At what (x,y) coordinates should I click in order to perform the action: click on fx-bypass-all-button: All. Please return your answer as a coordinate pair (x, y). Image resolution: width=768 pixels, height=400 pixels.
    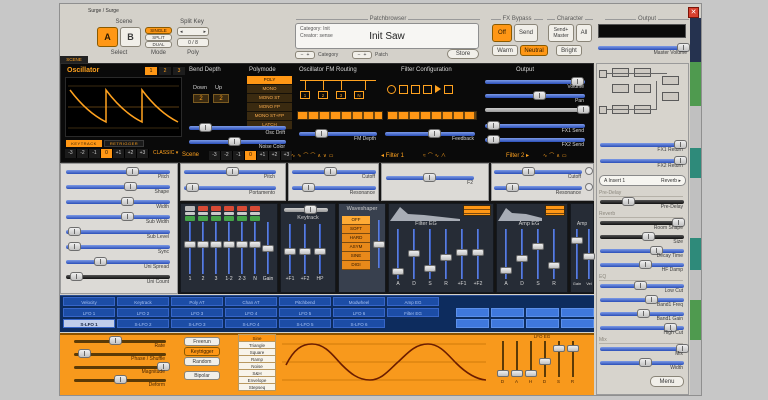
    Looking at the image, I should click on (584, 33).